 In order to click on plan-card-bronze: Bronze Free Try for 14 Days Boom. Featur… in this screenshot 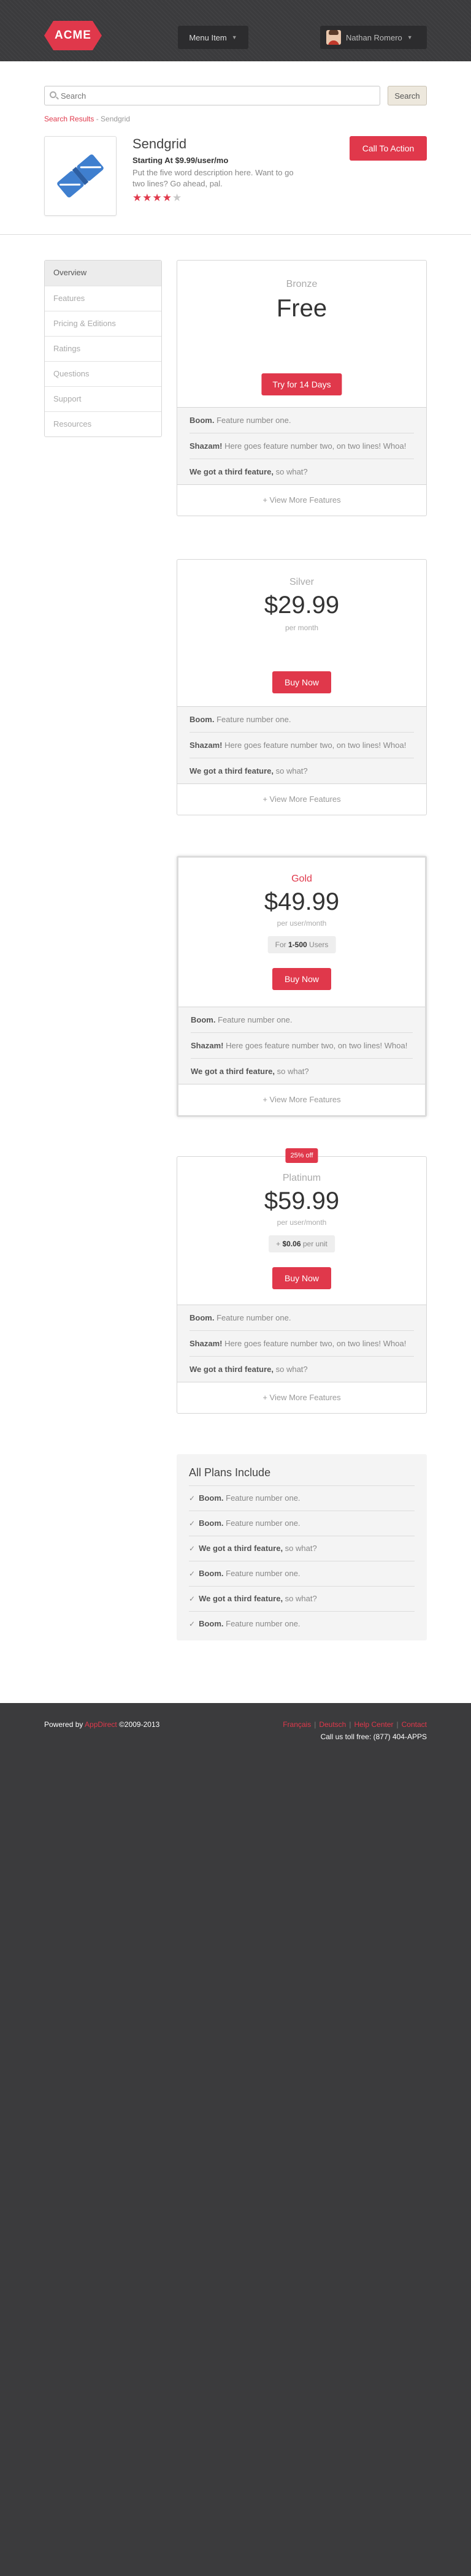, I will do `click(302, 388)`.